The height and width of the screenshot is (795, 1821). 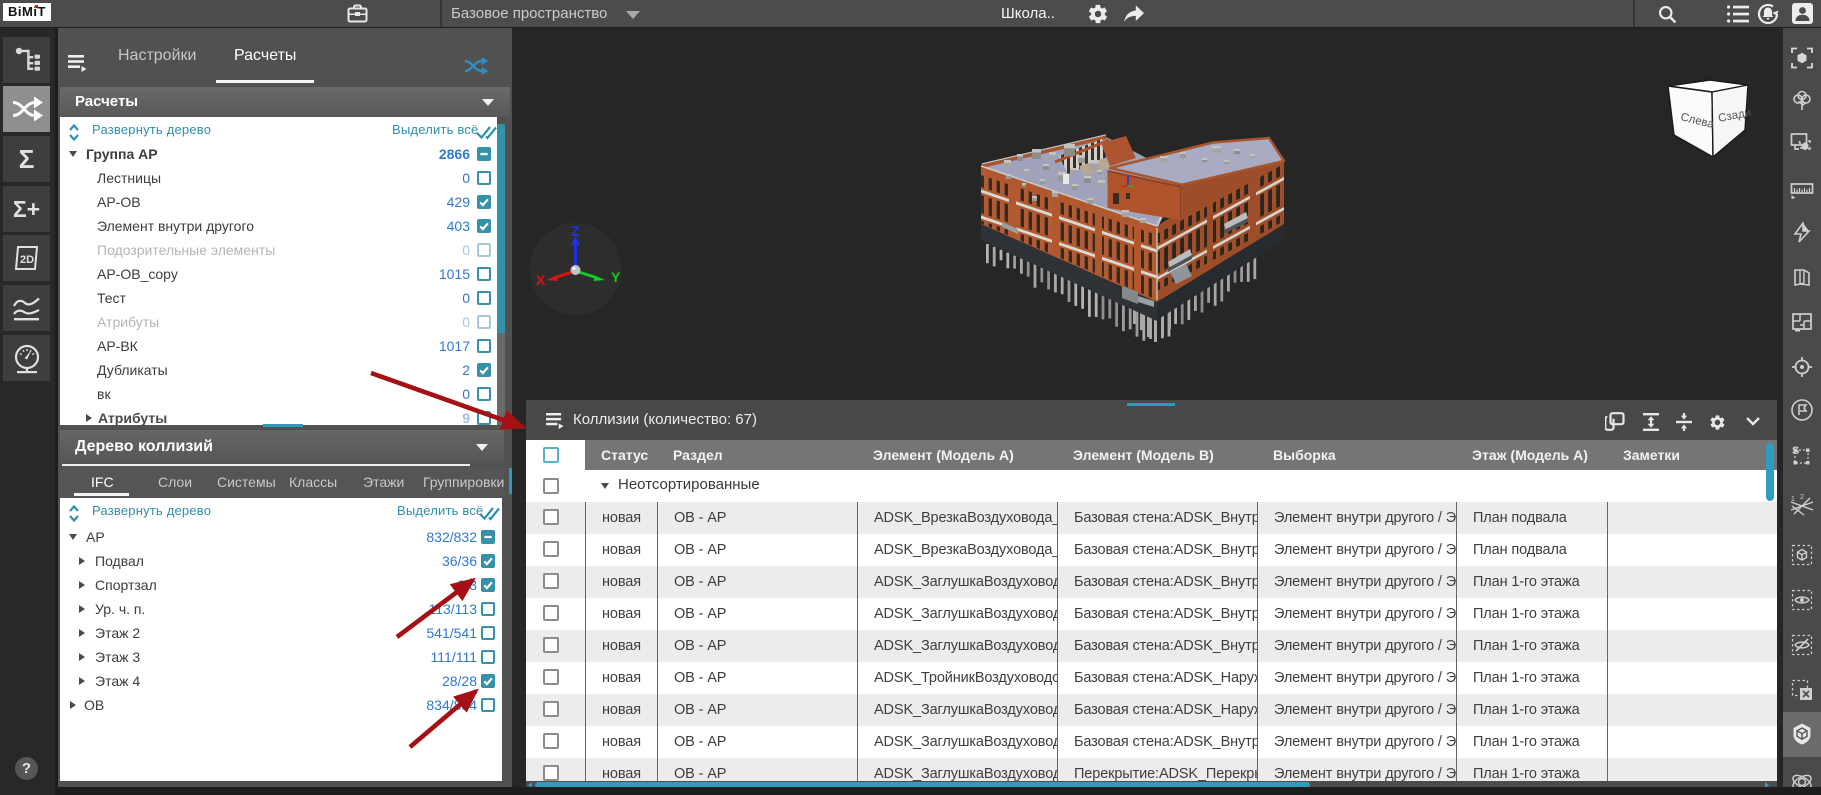 What do you see at coordinates (575, 231) in the screenshot?
I see `svg-text: Z` at bounding box center [575, 231].